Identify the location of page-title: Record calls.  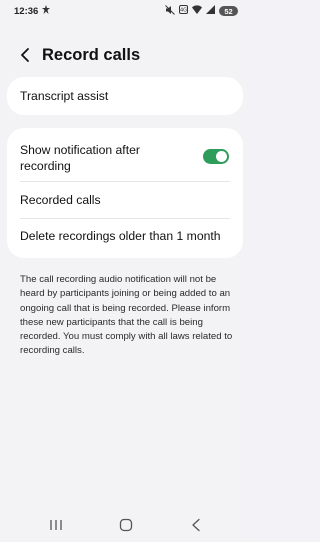
(91, 54).